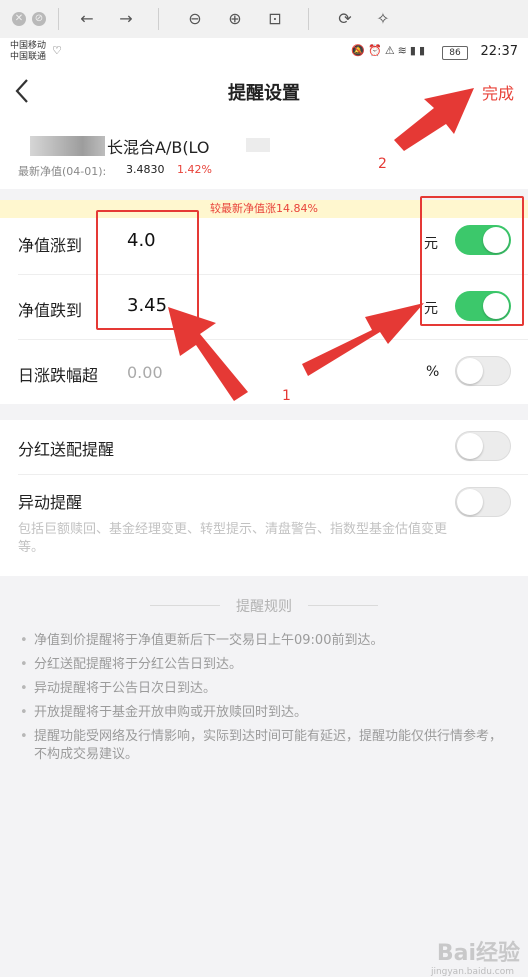  Describe the element at coordinates (286, 396) in the screenshot. I see `annotation-label: 1` at that location.